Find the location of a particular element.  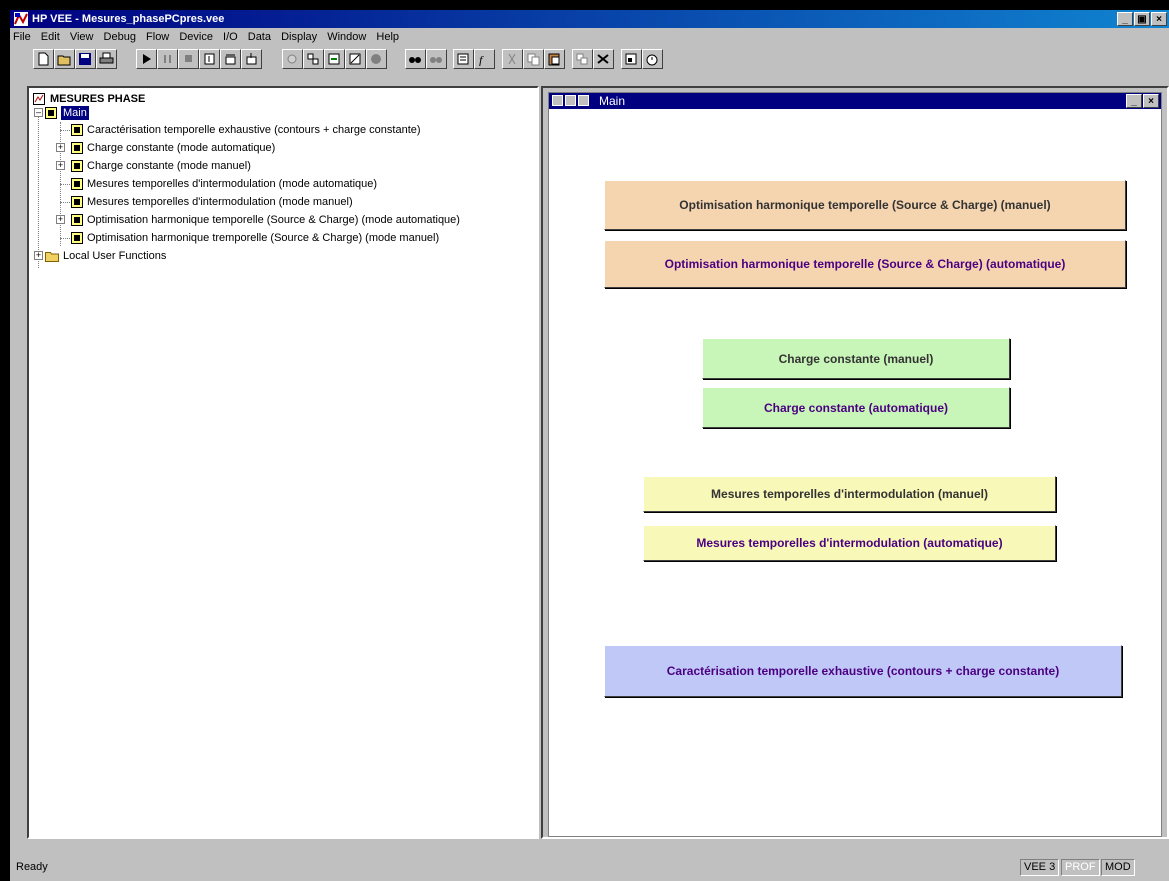

step-out-icon is located at coordinates (251, 59).